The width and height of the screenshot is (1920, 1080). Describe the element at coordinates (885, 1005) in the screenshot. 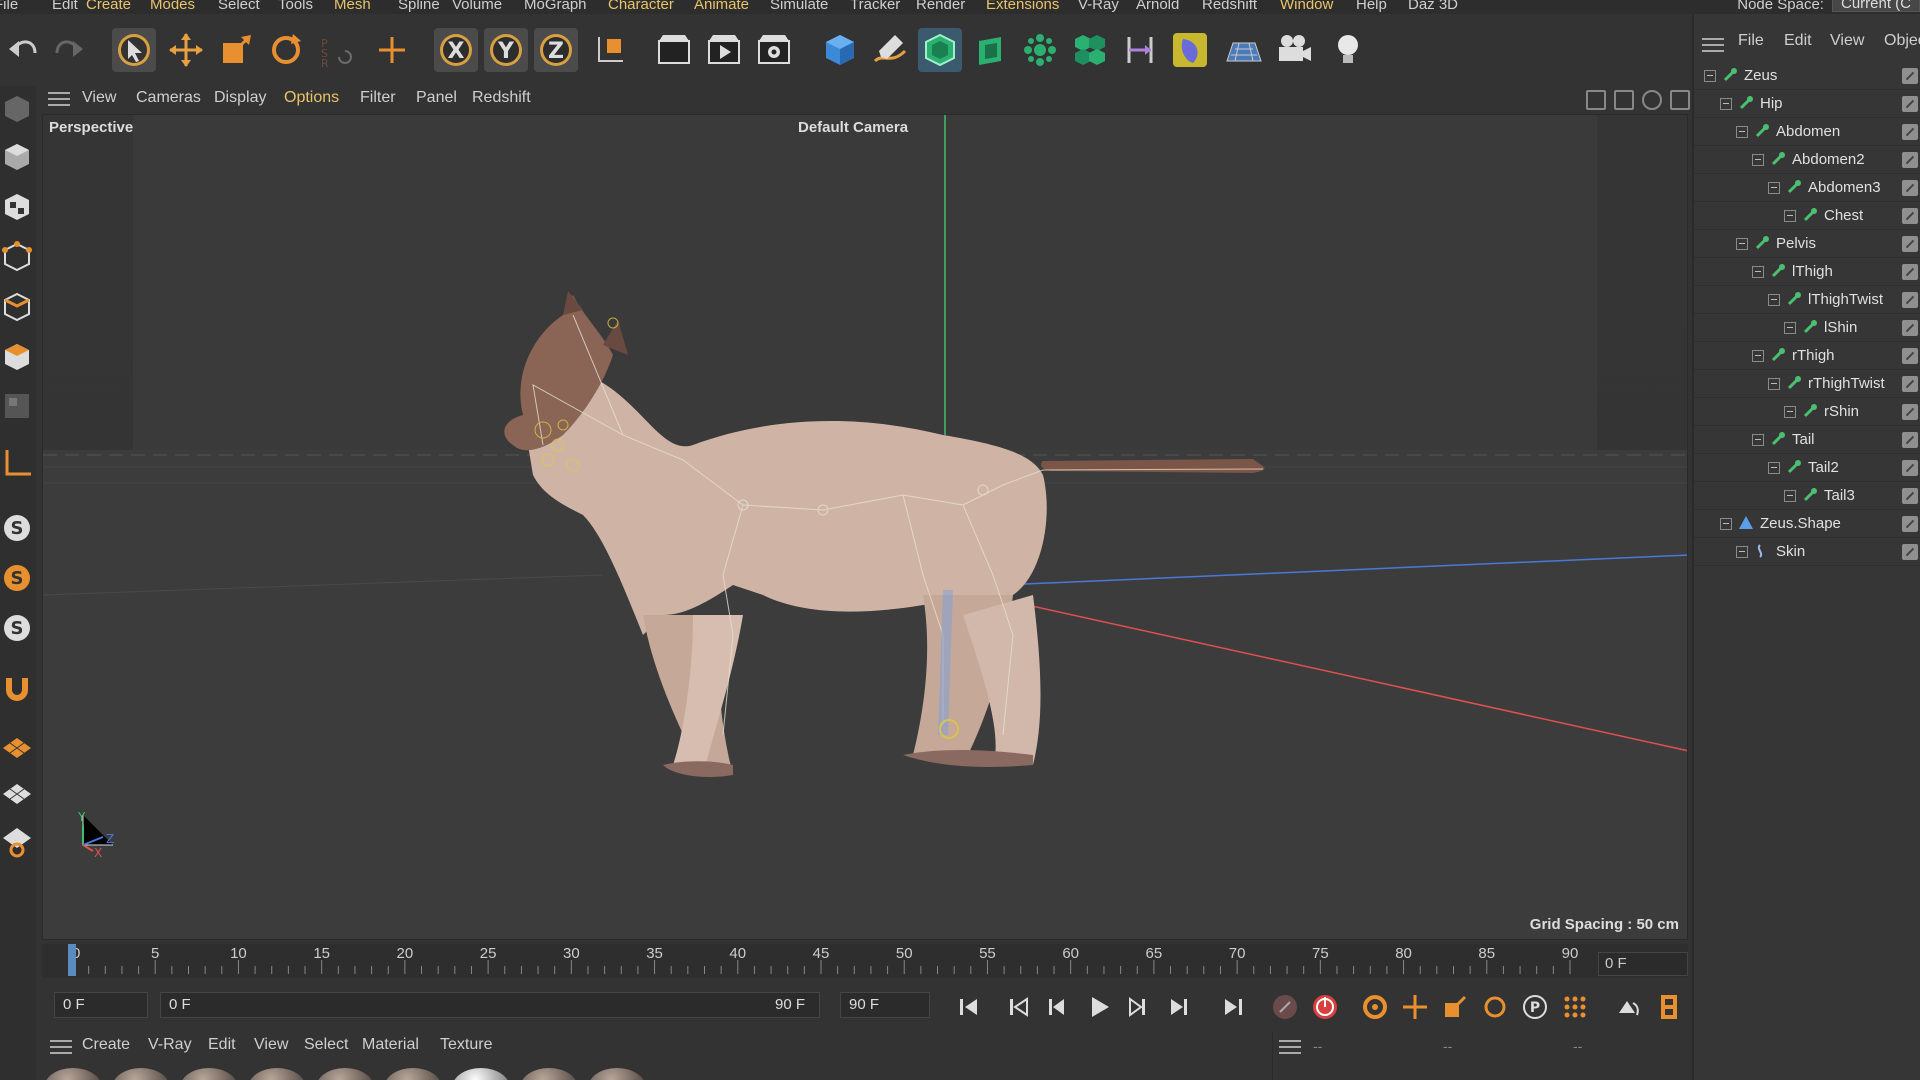

I see `end-frame-field: 90 F` at that location.